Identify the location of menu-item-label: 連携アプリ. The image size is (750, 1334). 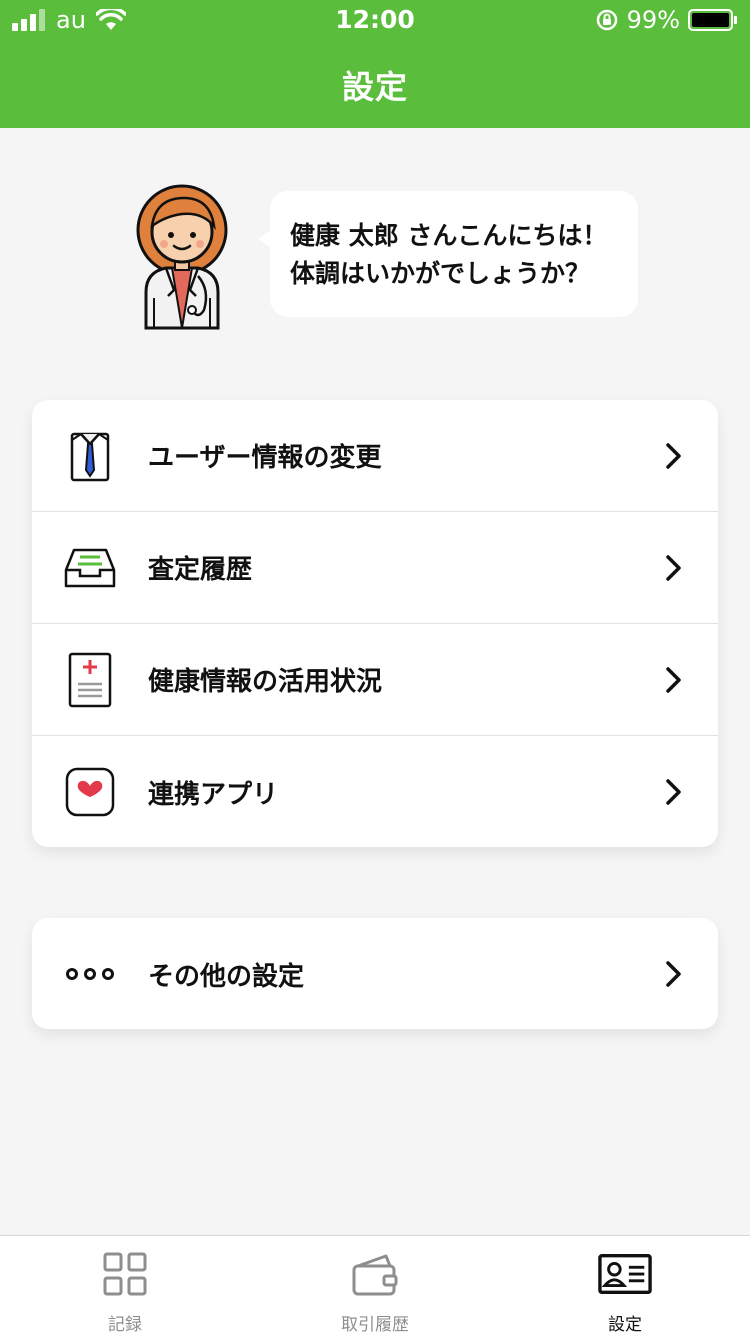
(213, 794).